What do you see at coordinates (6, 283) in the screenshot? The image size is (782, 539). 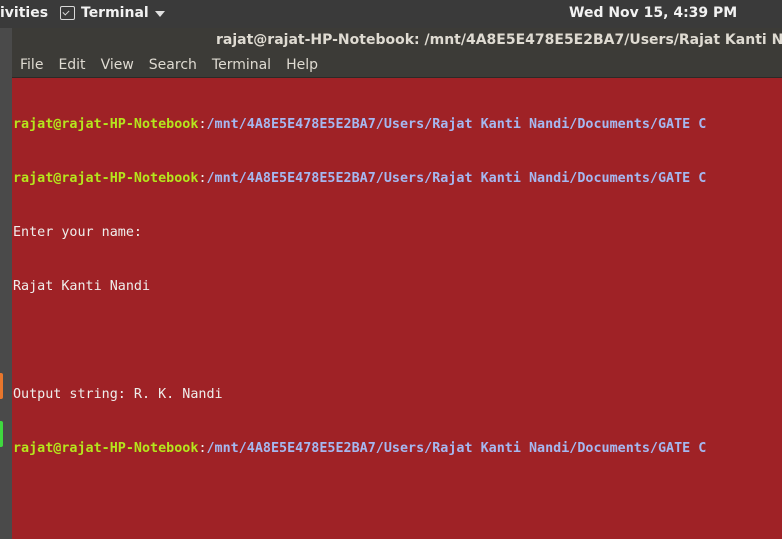 I see `dock` at bounding box center [6, 283].